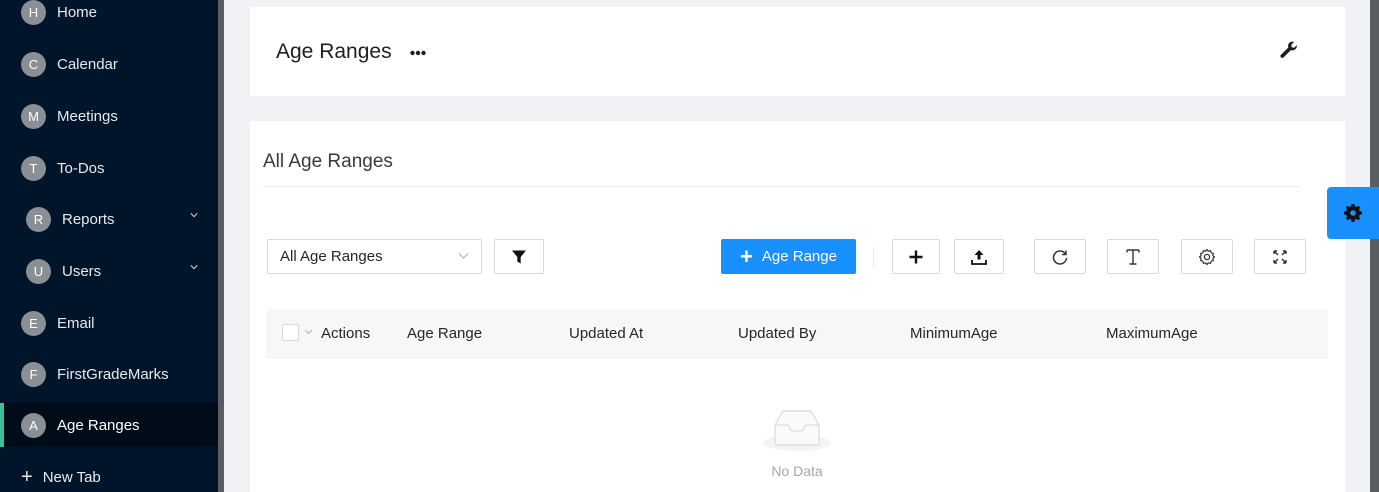 The image size is (1379, 492). What do you see at coordinates (781, 186) in the screenshot?
I see `divider` at bounding box center [781, 186].